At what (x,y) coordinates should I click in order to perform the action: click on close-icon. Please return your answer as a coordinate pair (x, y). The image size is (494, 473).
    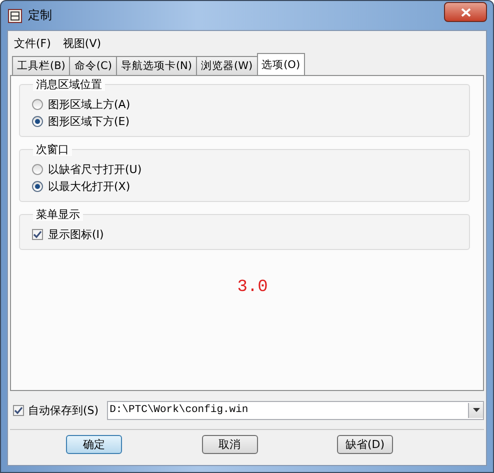
    Looking at the image, I should click on (465, 12).